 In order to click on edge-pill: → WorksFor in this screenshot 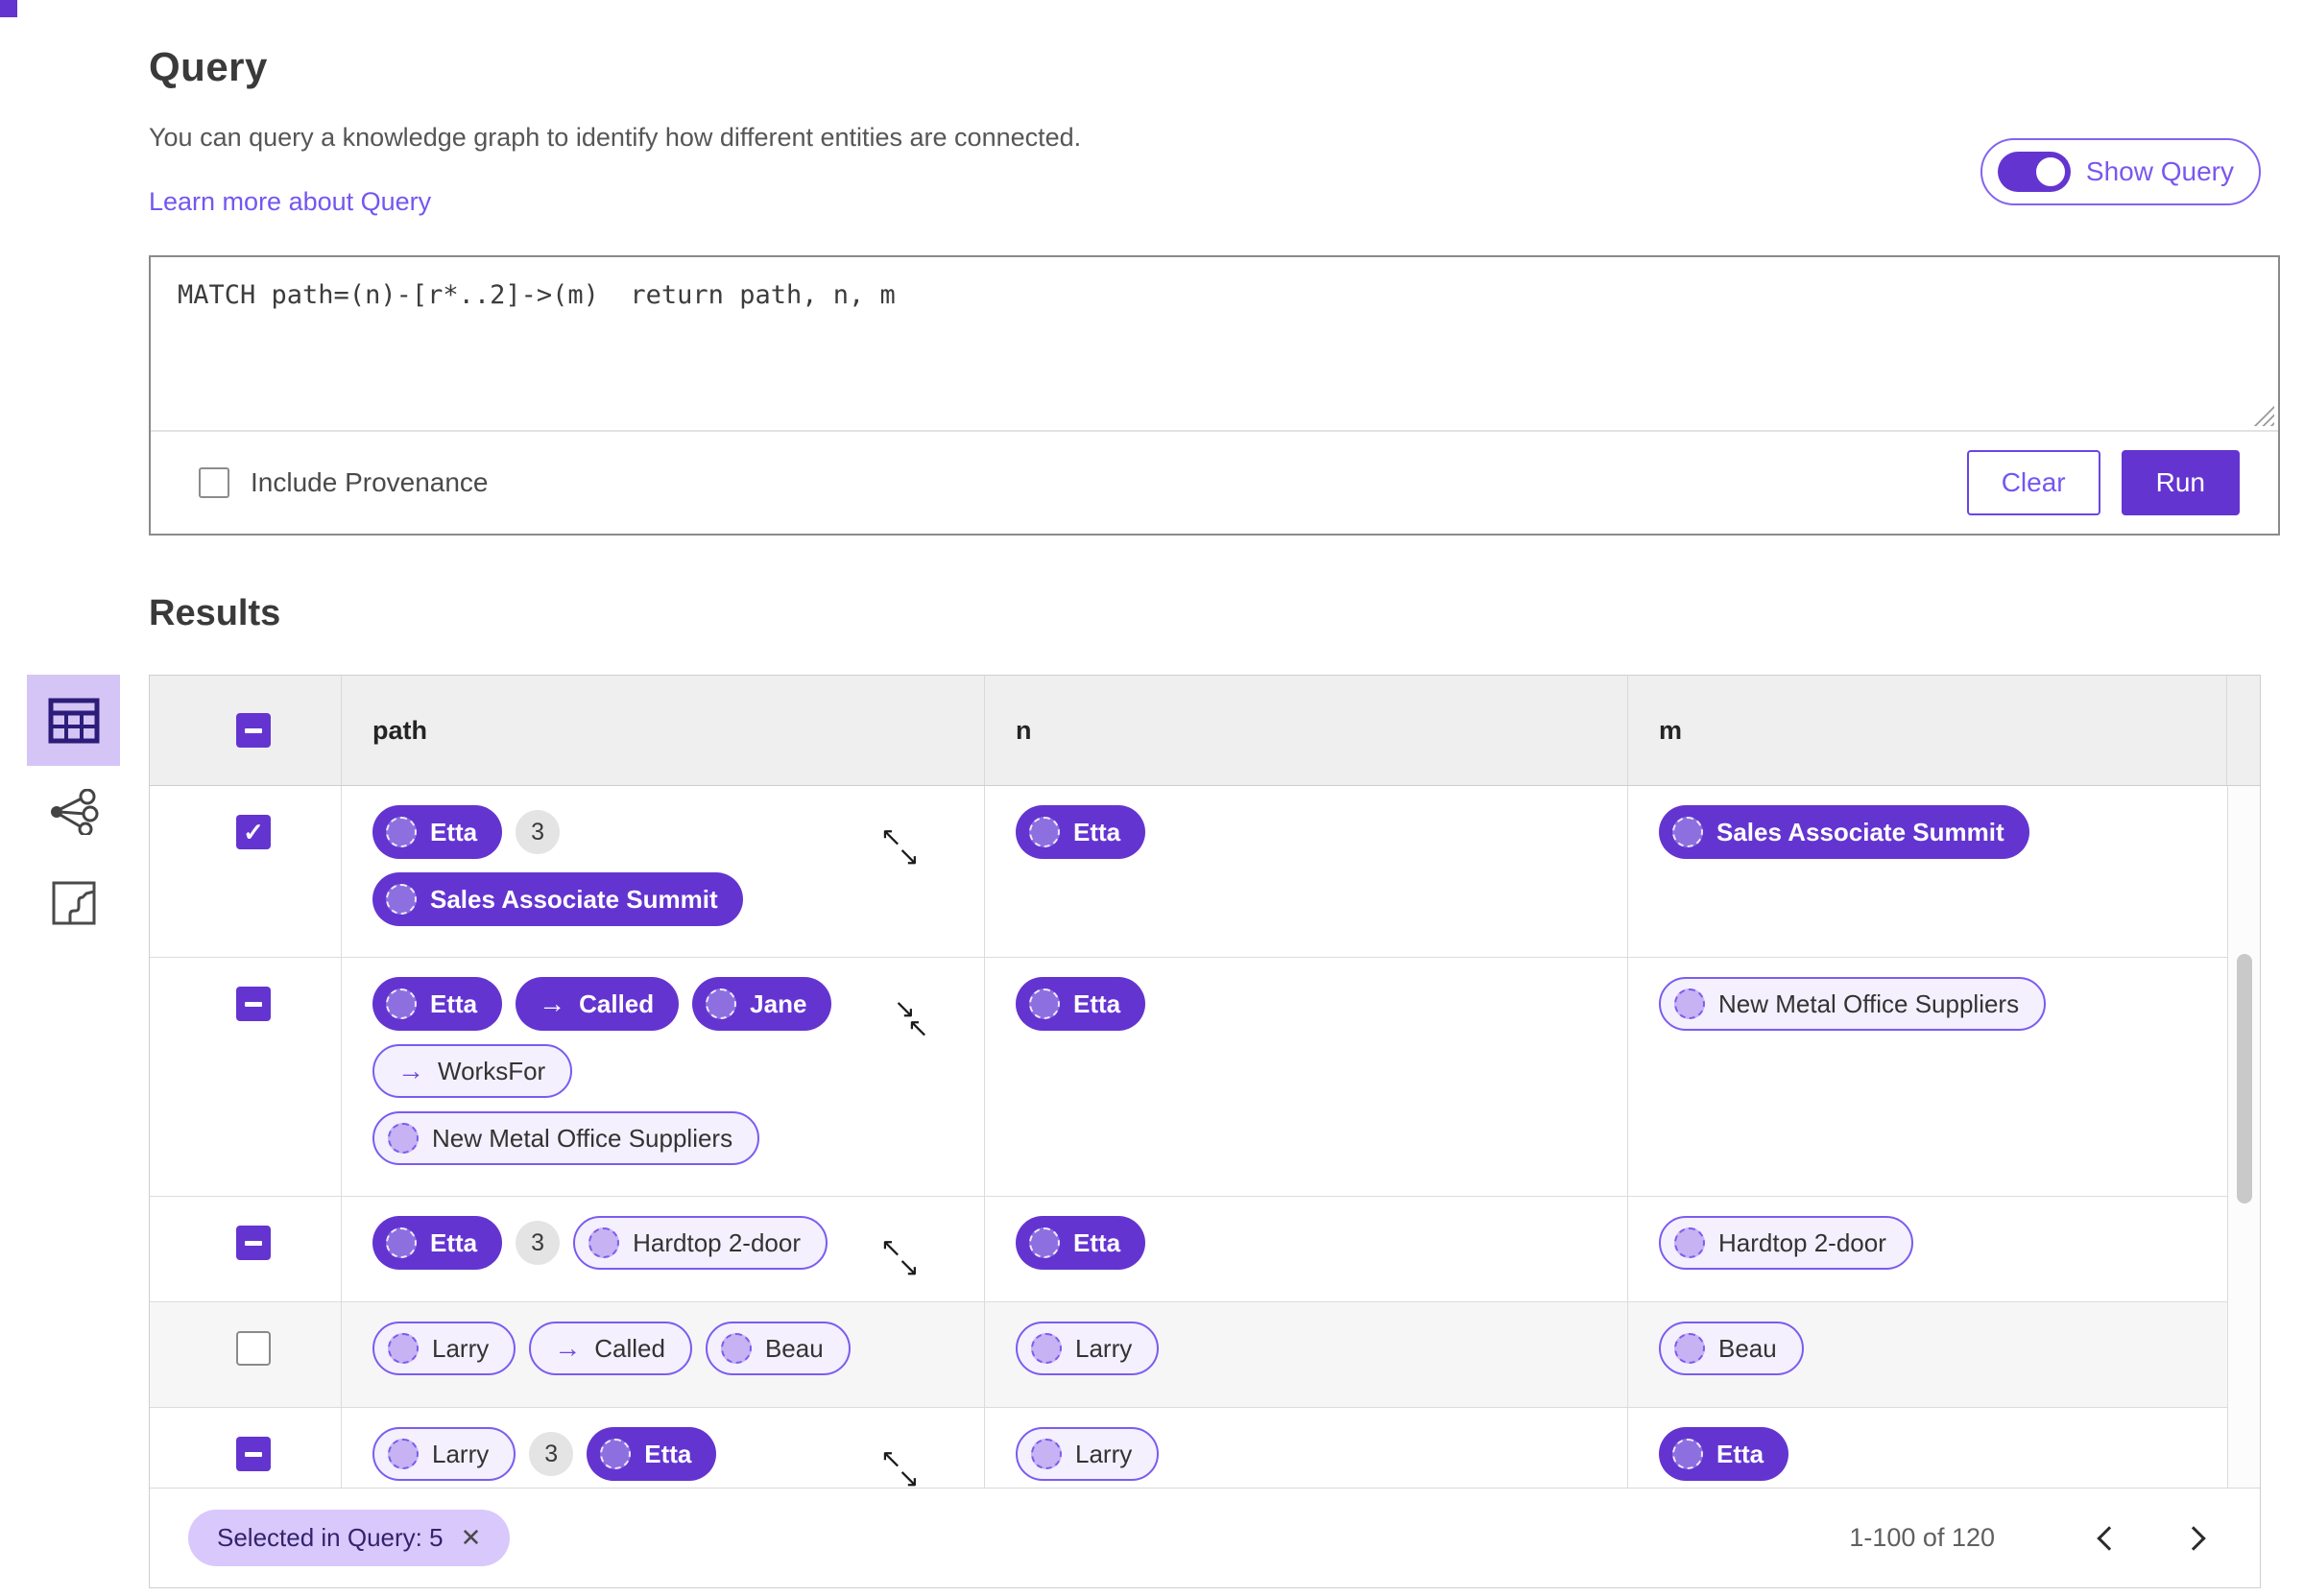, I will do `click(473, 1071)`.